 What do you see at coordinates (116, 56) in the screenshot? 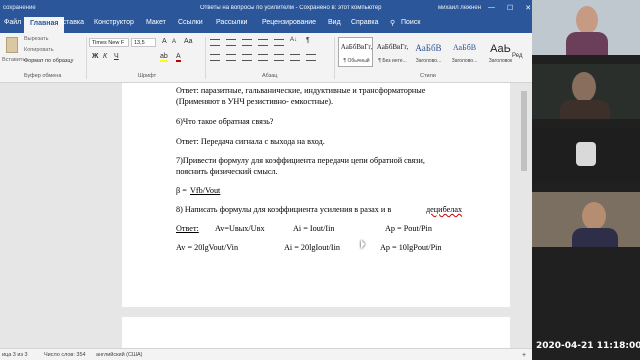
I see `underline-button: Ч` at bounding box center [116, 56].